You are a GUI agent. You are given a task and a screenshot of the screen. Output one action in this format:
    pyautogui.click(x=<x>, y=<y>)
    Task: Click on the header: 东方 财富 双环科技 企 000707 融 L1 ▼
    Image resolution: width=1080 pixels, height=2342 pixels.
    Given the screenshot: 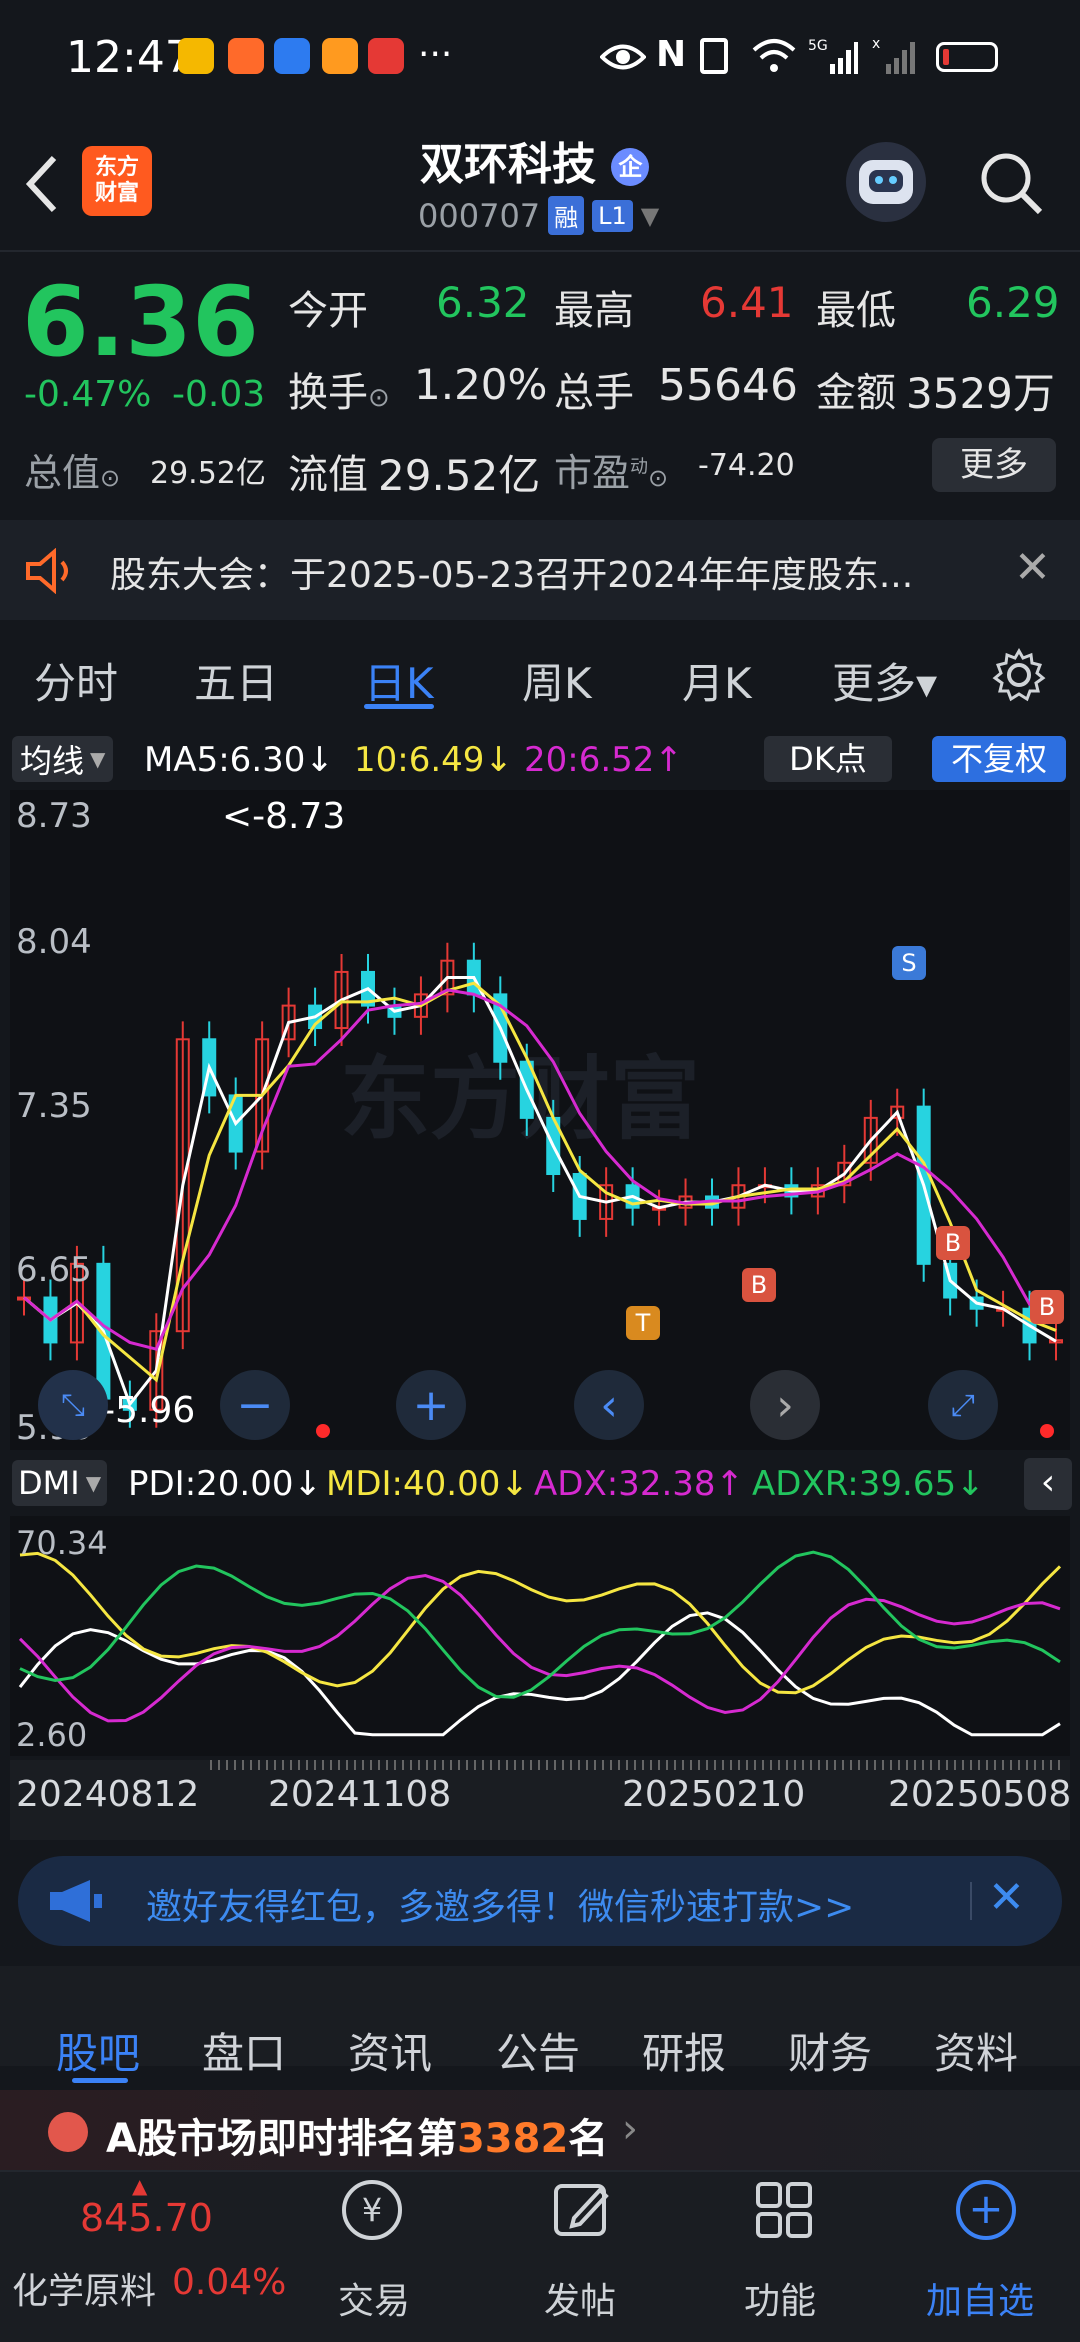 What is the action you would take?
    pyautogui.click(x=540, y=185)
    